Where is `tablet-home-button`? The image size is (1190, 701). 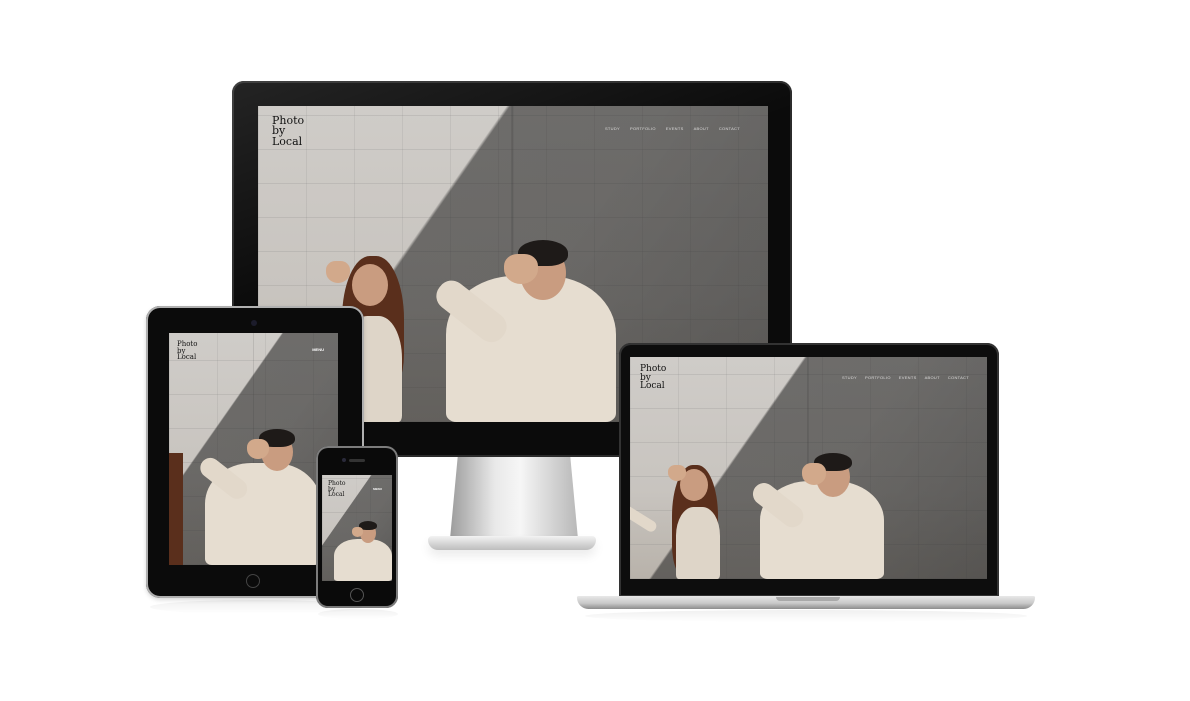 tablet-home-button is located at coordinates (253, 581).